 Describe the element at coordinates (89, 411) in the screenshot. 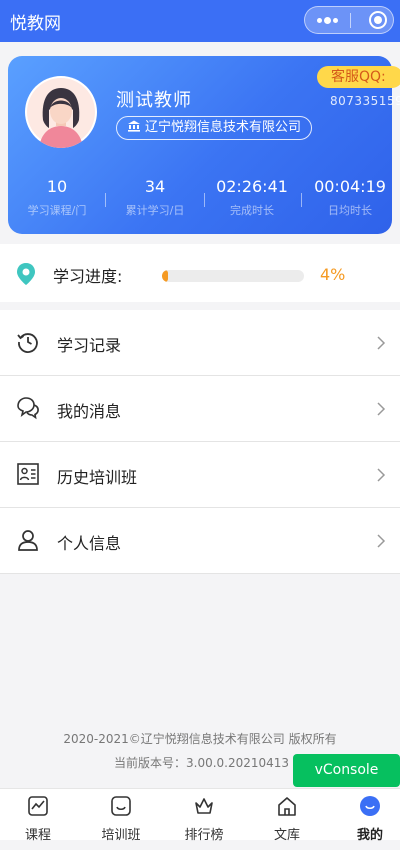

I see `menu-label: 我的消息` at that location.